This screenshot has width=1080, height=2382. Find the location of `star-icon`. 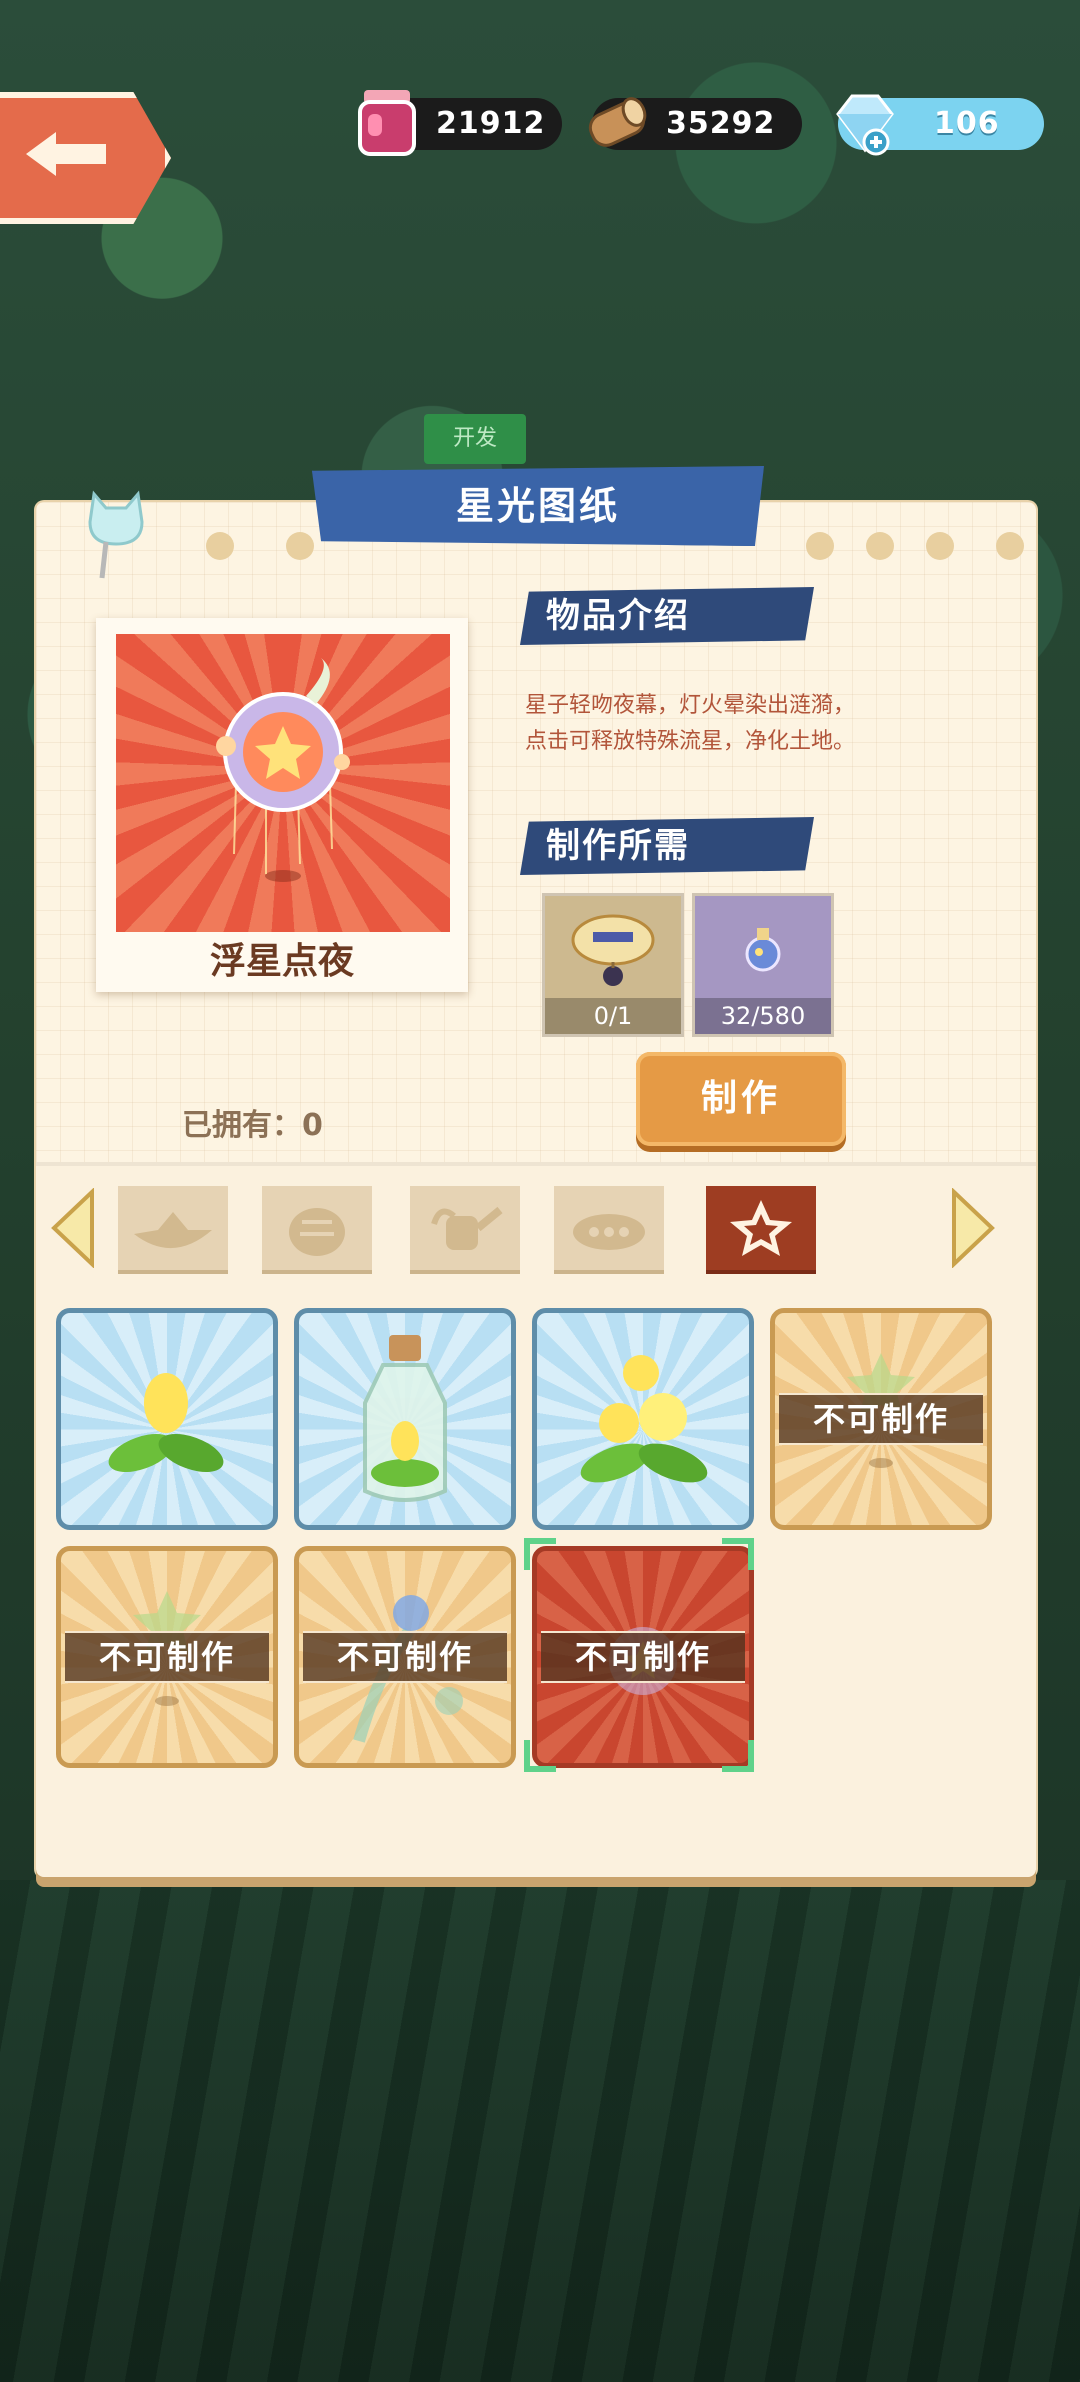

star-icon is located at coordinates (761, 1228).